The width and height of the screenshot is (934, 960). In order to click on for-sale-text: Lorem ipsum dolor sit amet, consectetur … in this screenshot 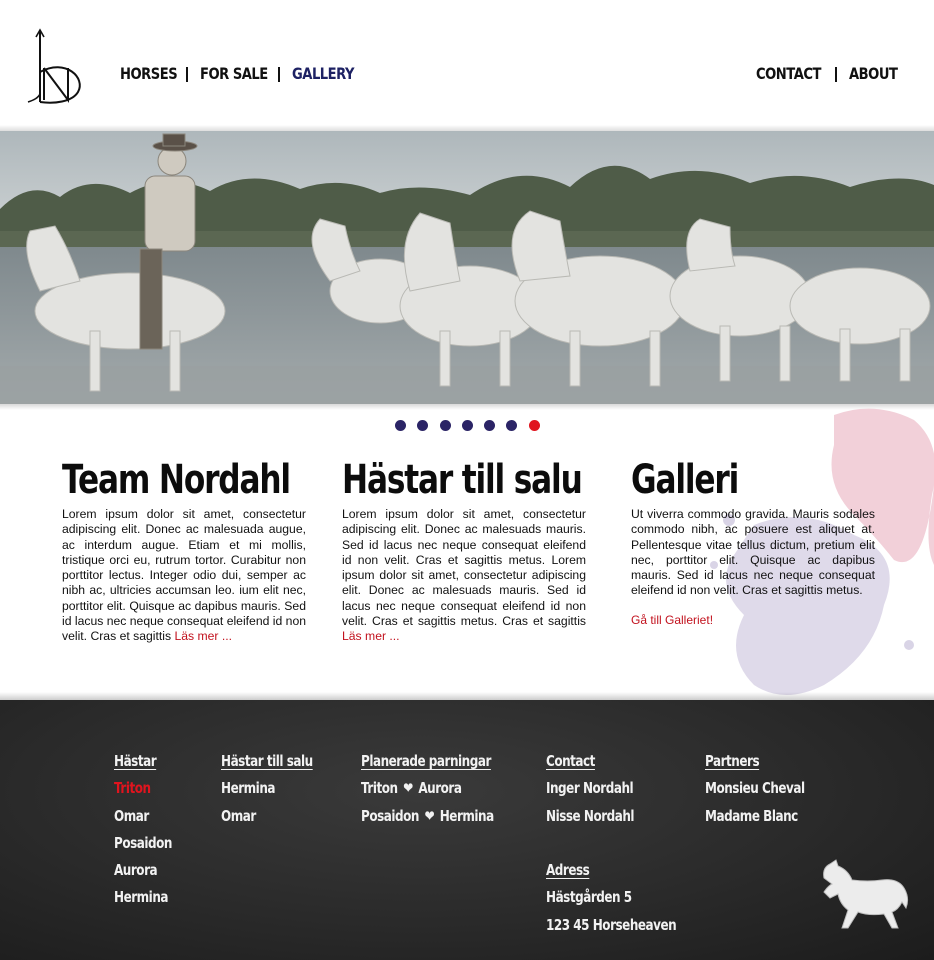, I will do `click(464, 576)`.